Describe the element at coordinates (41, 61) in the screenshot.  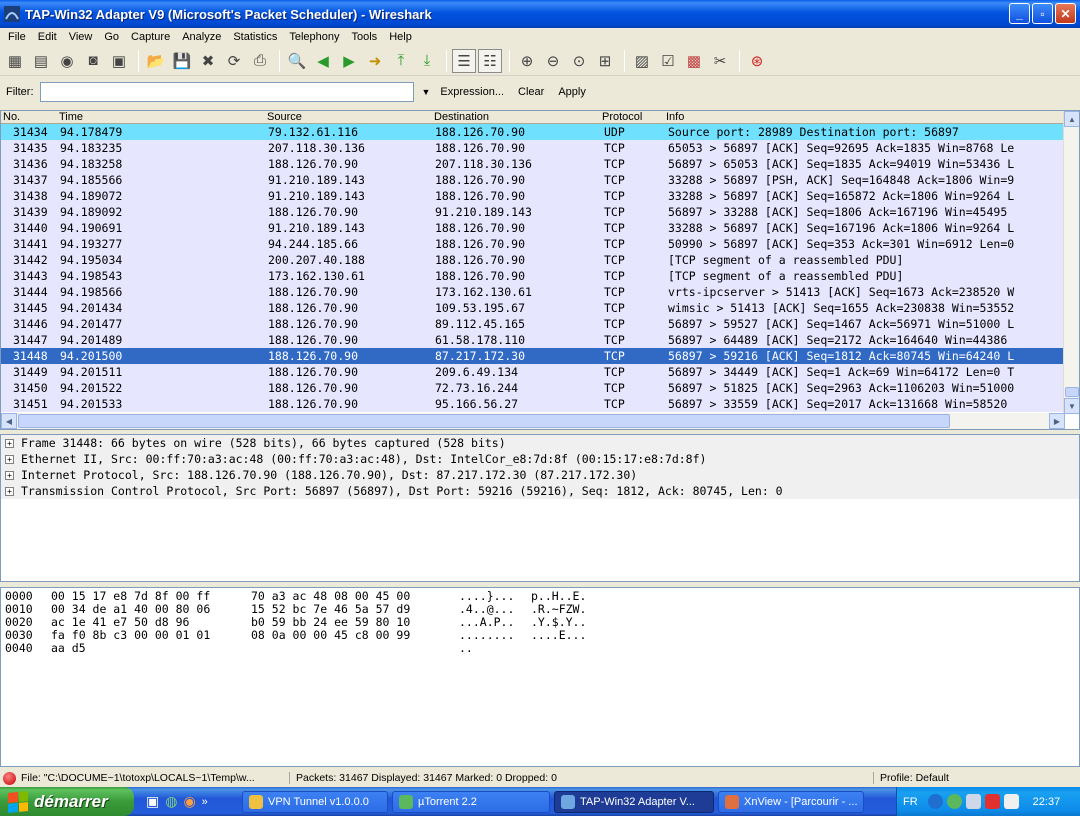
I see `capture-options-icon: ▤` at that location.